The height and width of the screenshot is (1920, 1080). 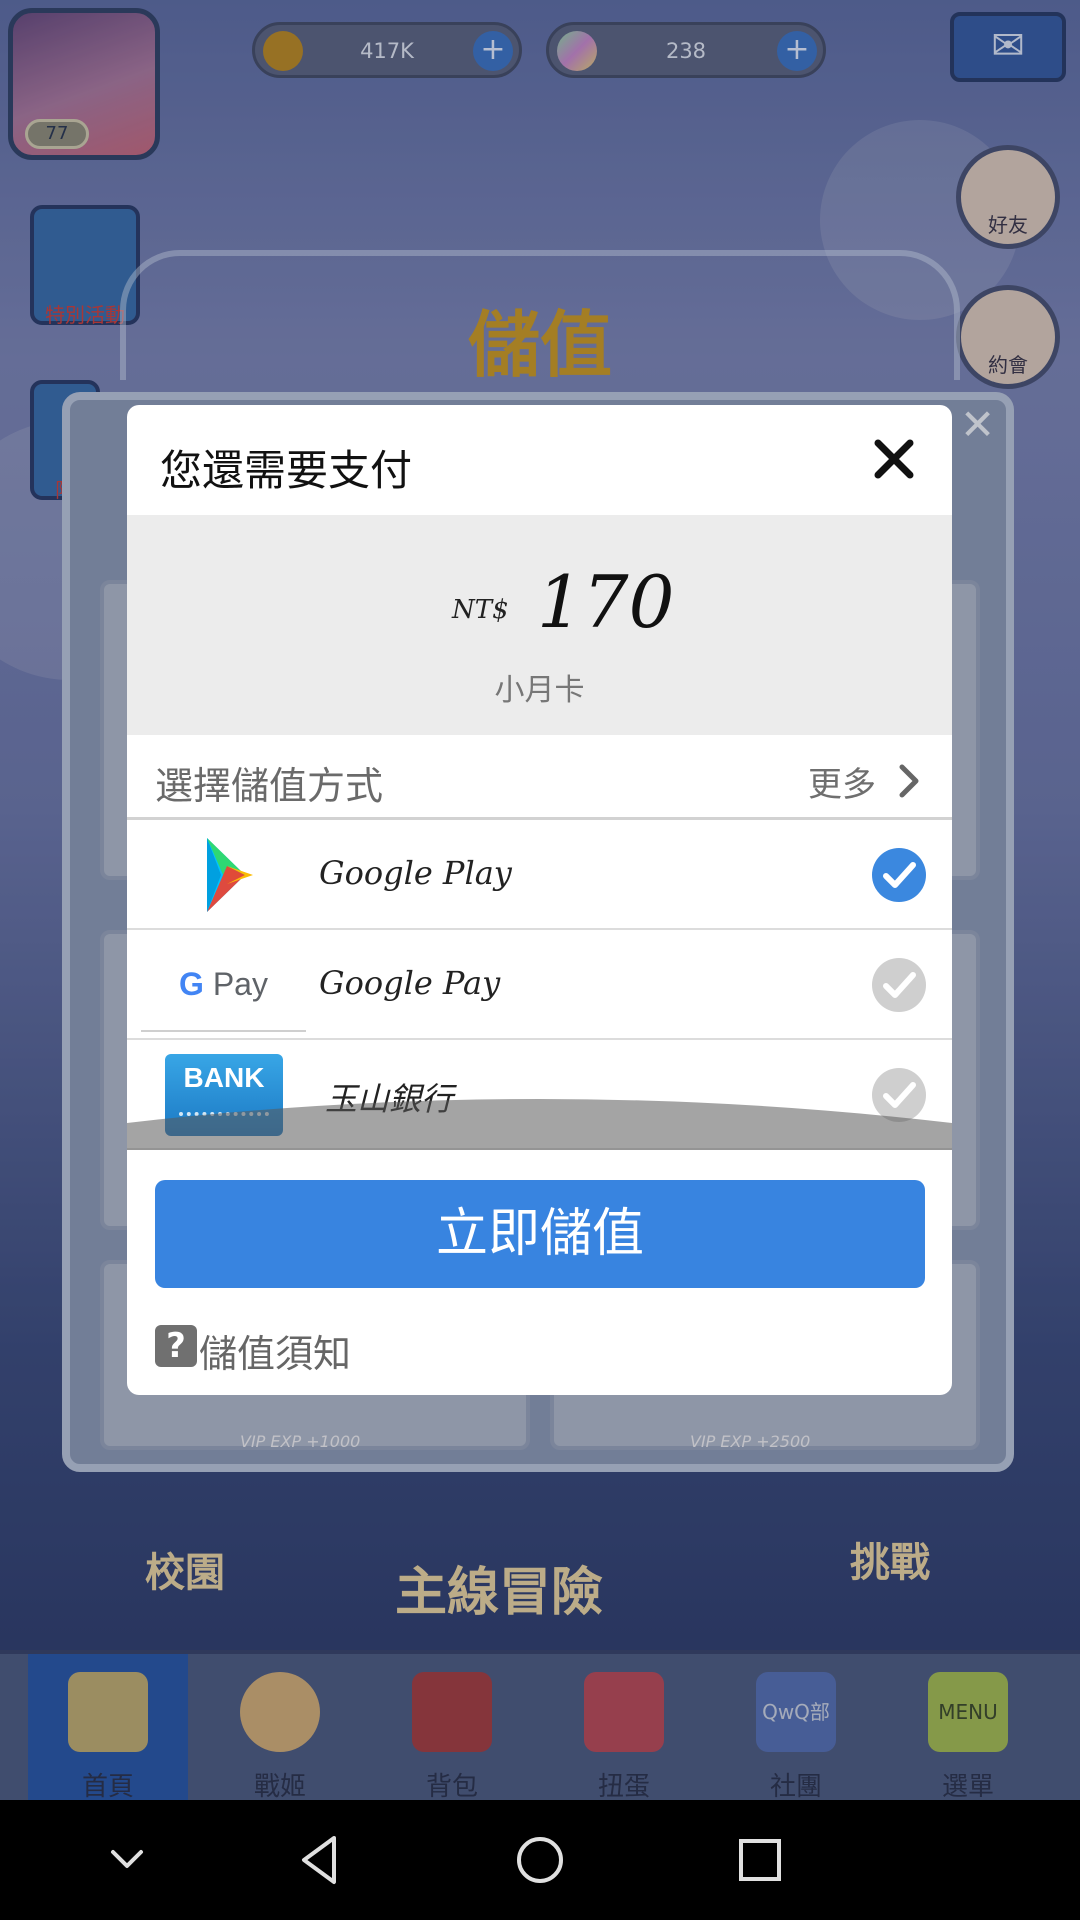 What do you see at coordinates (320, 1860) in the screenshot?
I see `back-icon` at bounding box center [320, 1860].